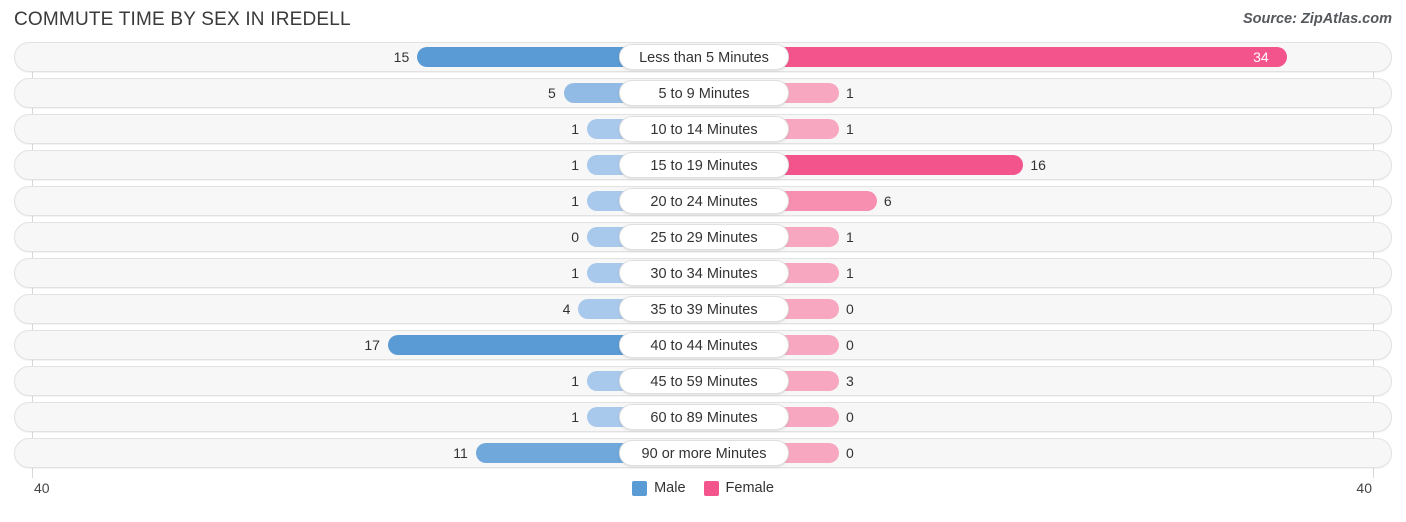 The image size is (1406, 522). I want to click on table-row: 1 3 45 to 59 Minutes, so click(703, 381).